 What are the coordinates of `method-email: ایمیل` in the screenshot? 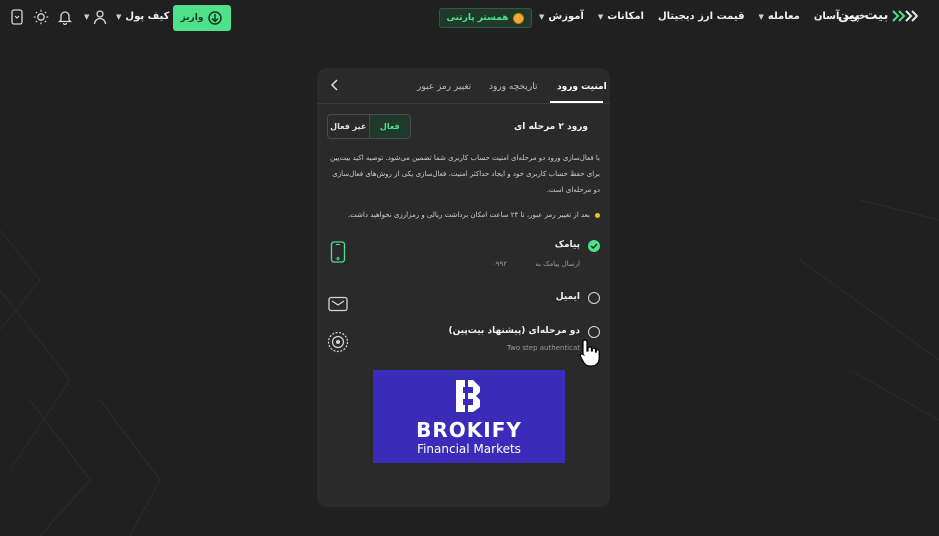 It's located at (463, 307).